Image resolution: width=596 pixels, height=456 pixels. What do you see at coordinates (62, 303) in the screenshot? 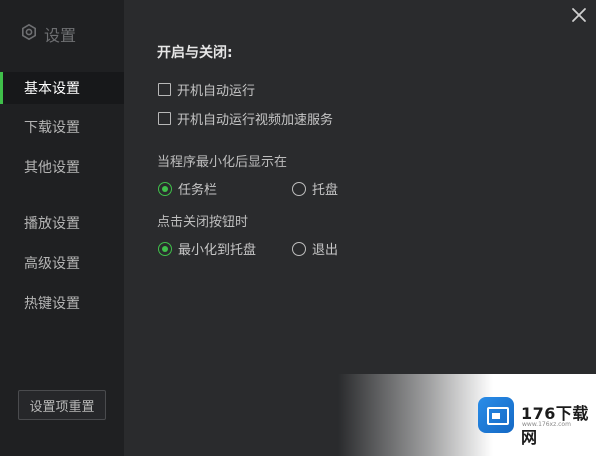
I see `sidebar-item-hotkeys: 热键设置` at bounding box center [62, 303].